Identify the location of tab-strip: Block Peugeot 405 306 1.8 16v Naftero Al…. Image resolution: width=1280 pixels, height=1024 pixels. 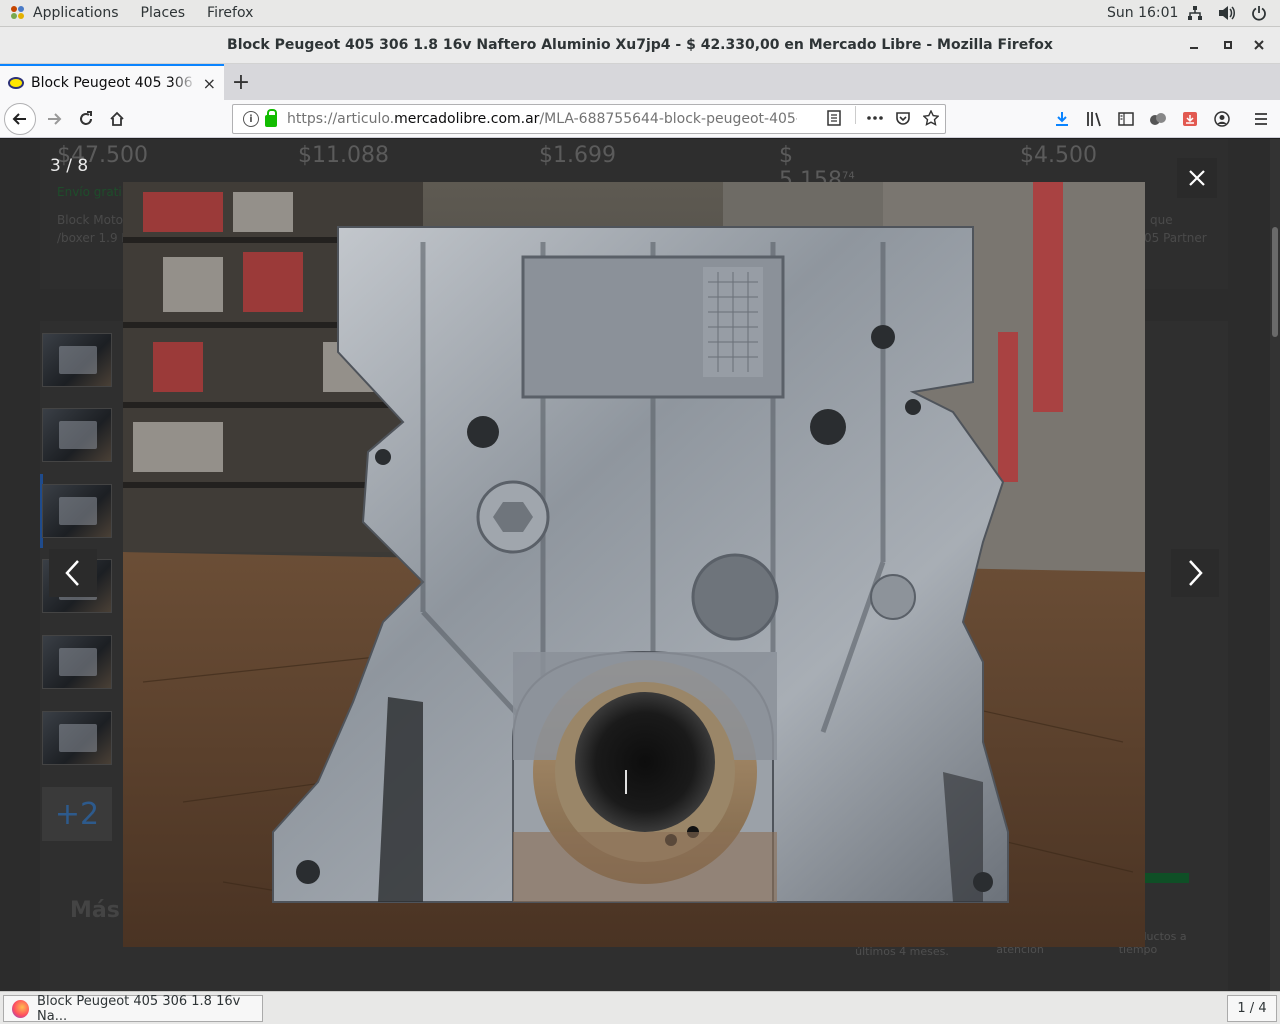
(640, 82).